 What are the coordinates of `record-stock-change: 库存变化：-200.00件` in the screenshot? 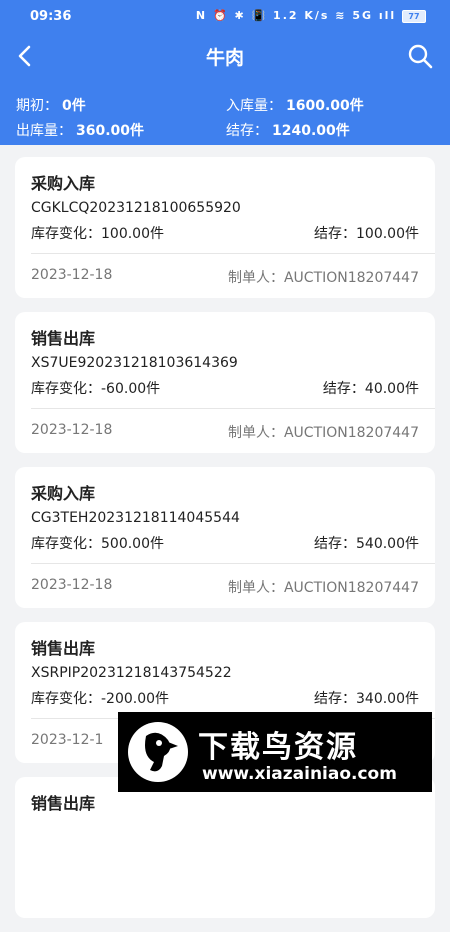 It's located at (100, 699).